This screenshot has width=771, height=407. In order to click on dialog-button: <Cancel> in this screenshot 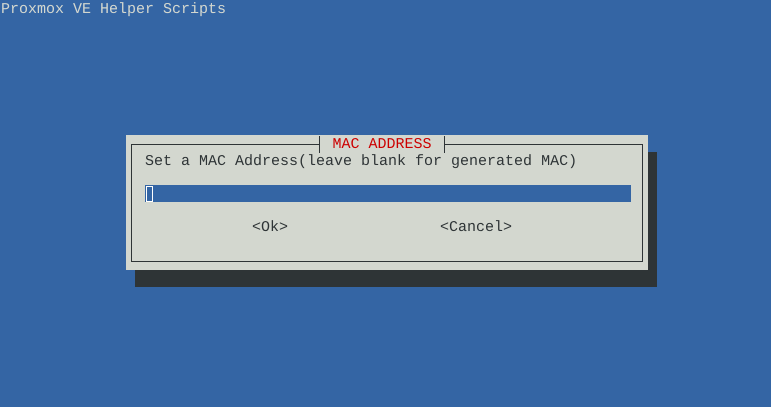, I will do `click(476, 227)`.